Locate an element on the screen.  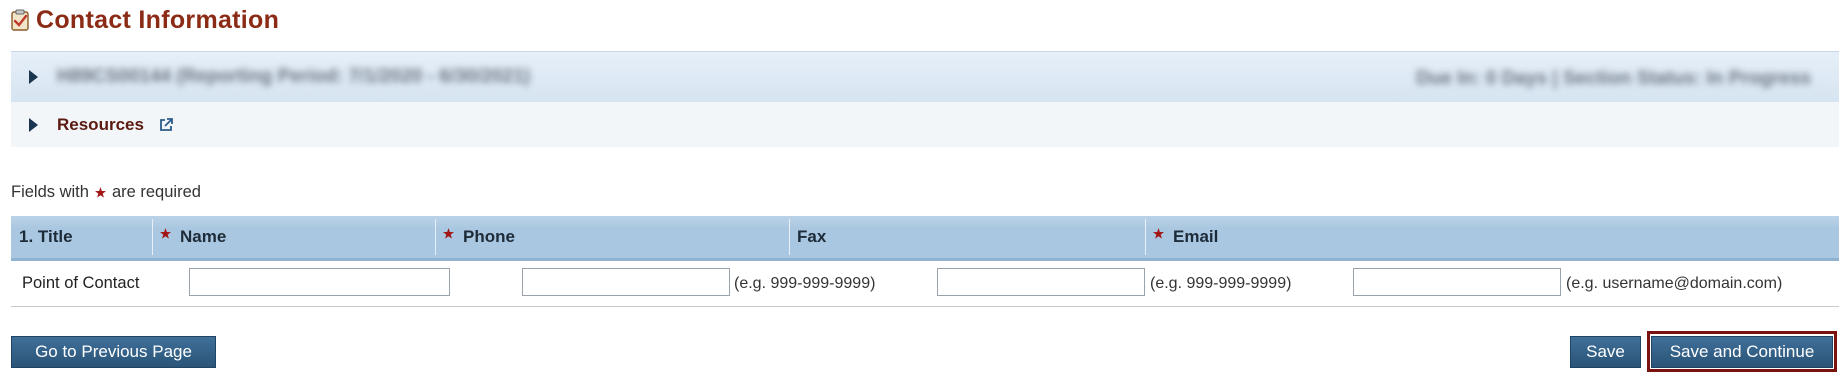
required-note-before: Fields with is located at coordinates (50, 192).